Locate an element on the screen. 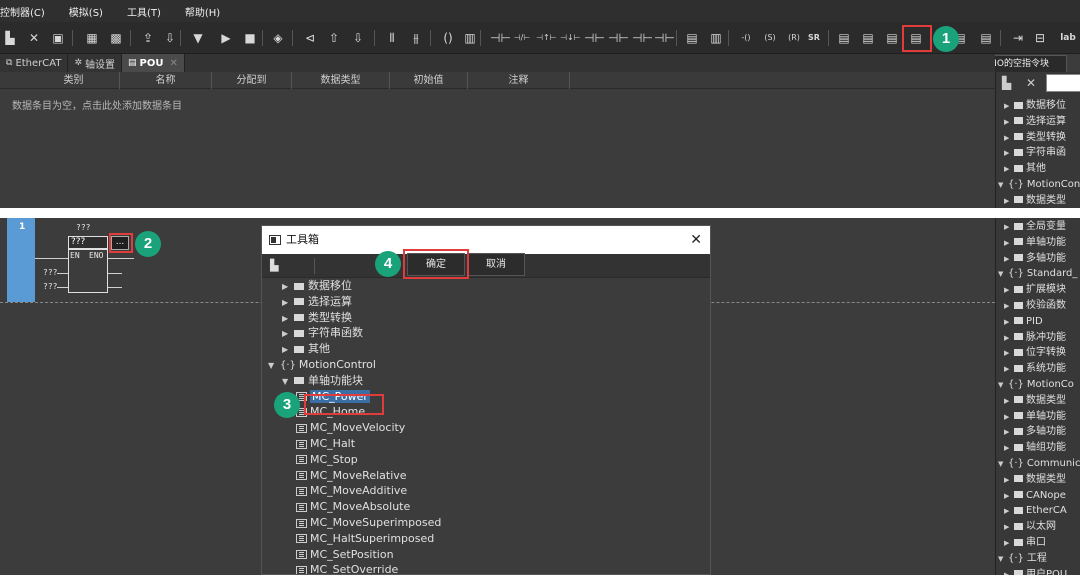 The width and height of the screenshot is (1080, 575). tree-item-folder: ▶ 类型转换 is located at coordinates (1035, 138).